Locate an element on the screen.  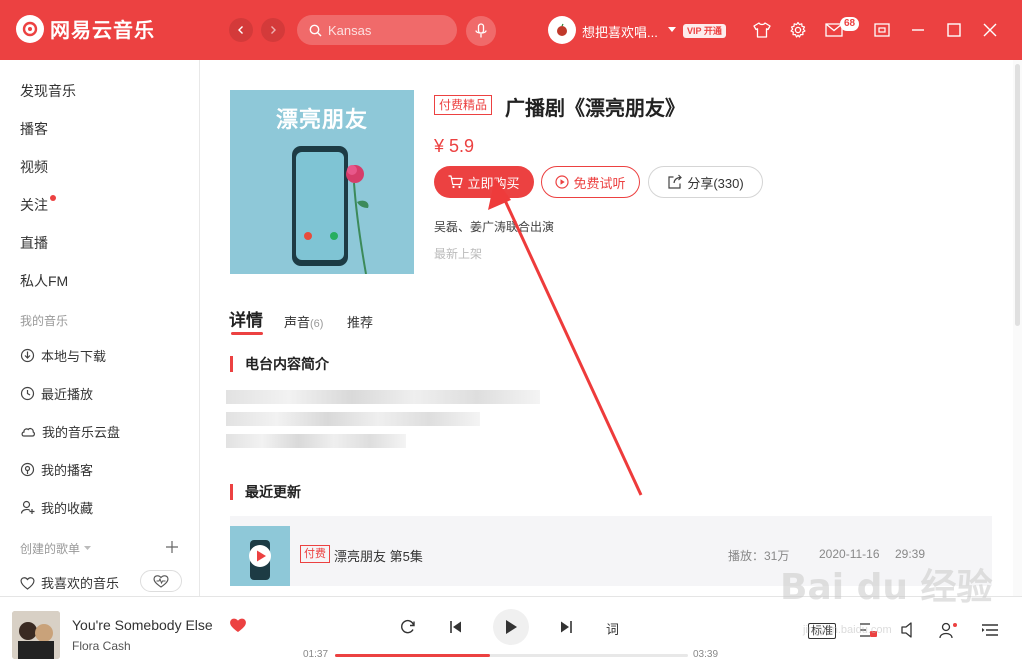
search-box is located at coordinates (377, 30).